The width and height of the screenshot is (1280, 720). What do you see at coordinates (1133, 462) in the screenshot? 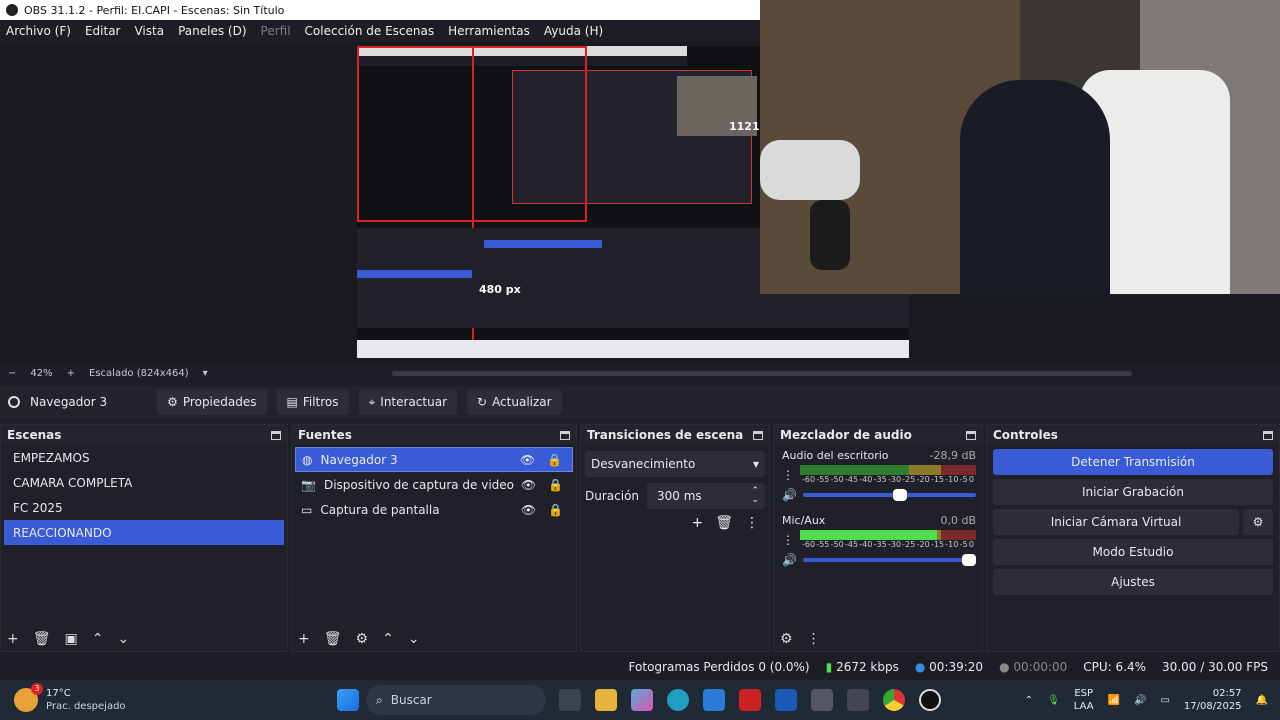
I see `stop-stream-button: Detener Transmisión` at bounding box center [1133, 462].